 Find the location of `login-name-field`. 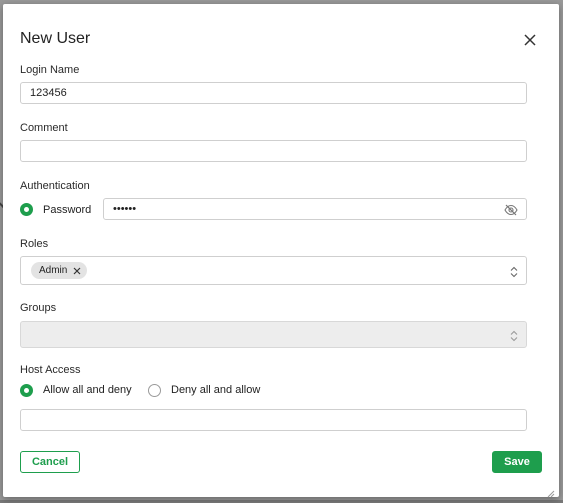

login-name-field is located at coordinates (273, 93).